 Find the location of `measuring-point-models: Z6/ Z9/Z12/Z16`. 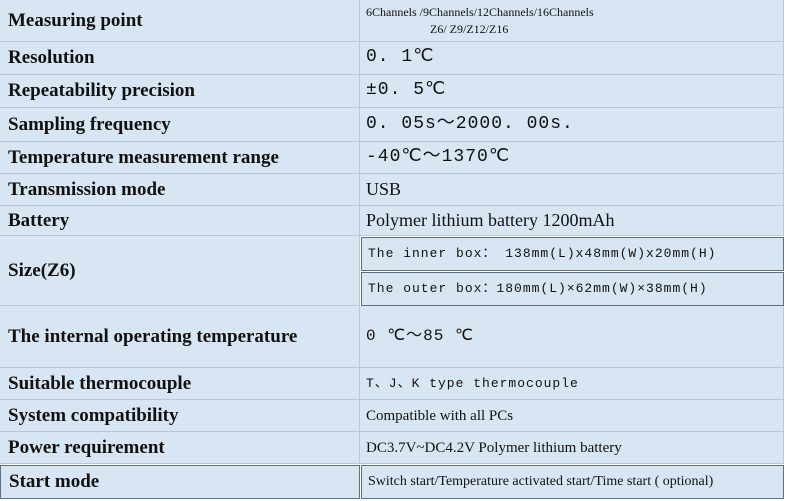

measuring-point-models: Z6/ Z9/Z12/Z16 is located at coordinates (469, 28).